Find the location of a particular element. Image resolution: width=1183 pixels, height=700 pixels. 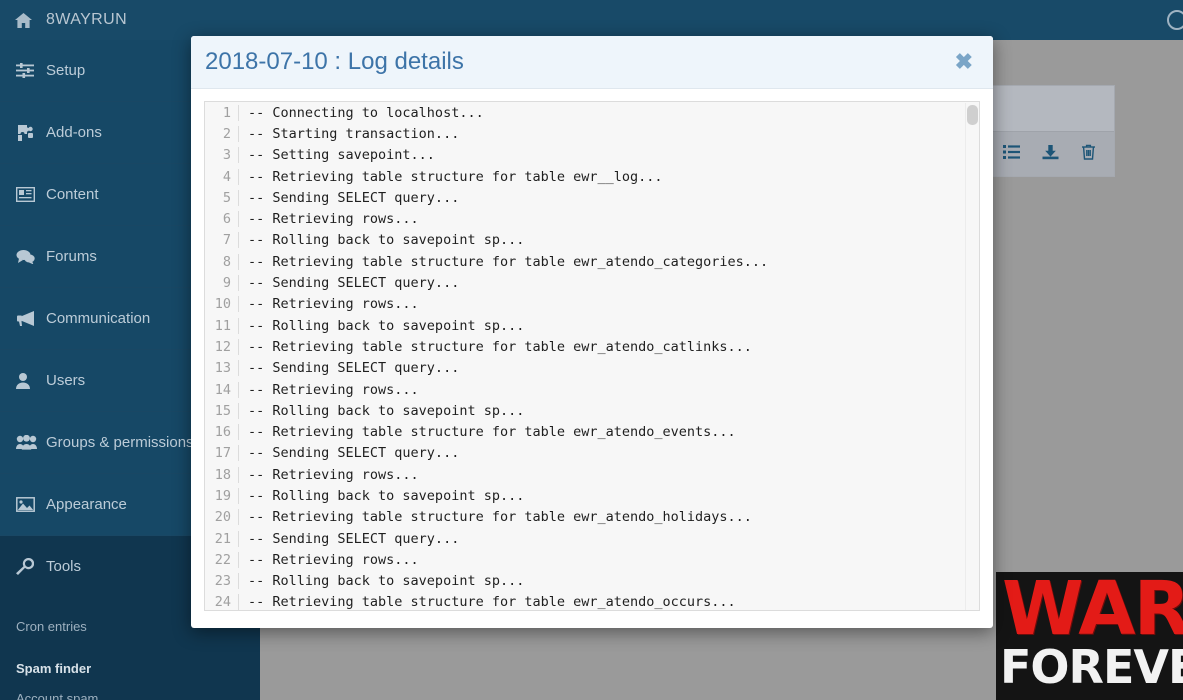

sliders-icon is located at coordinates (31, 70).